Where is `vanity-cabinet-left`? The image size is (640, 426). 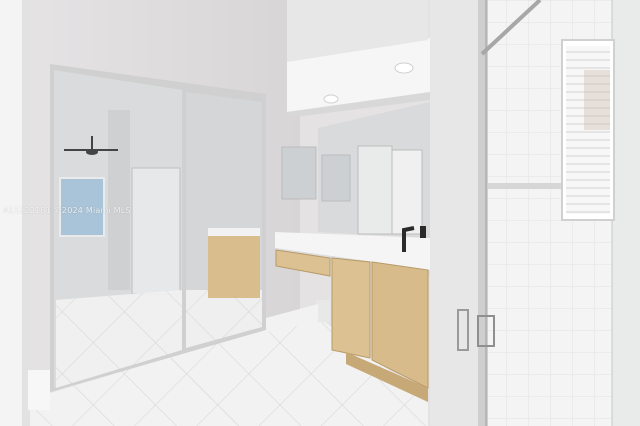
vanity-cabinet-left is located at coordinates (351, 308).